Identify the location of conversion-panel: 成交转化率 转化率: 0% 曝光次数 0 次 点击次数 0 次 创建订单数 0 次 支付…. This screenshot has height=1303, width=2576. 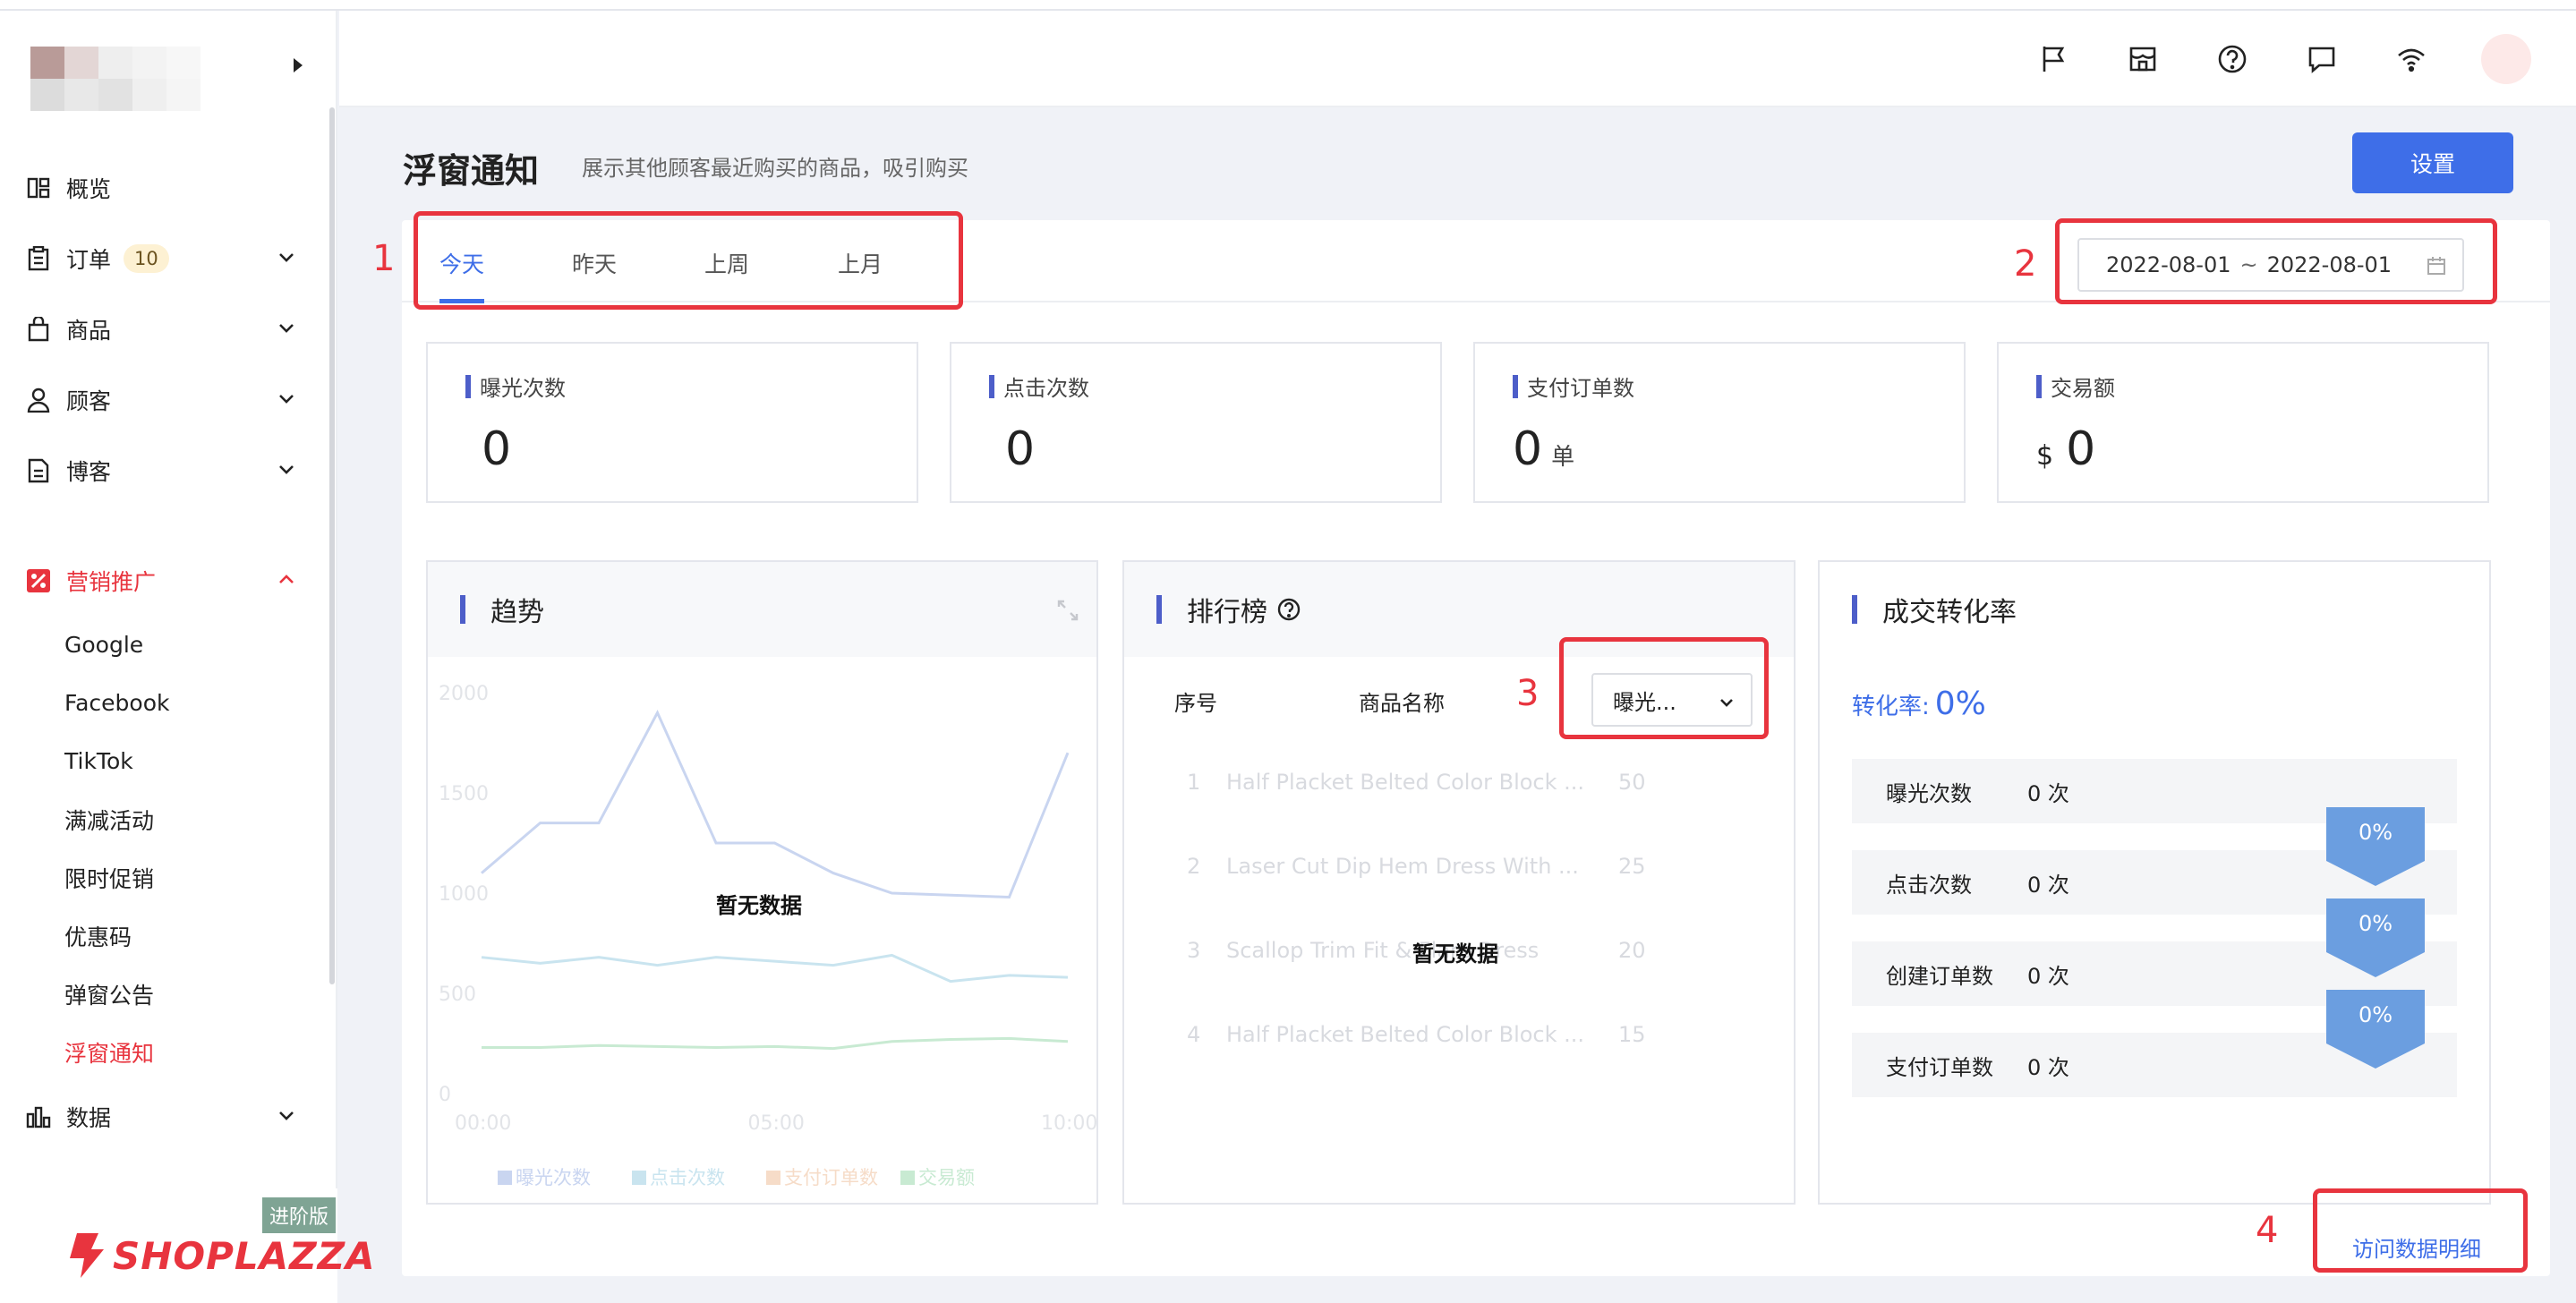
(2154, 882).